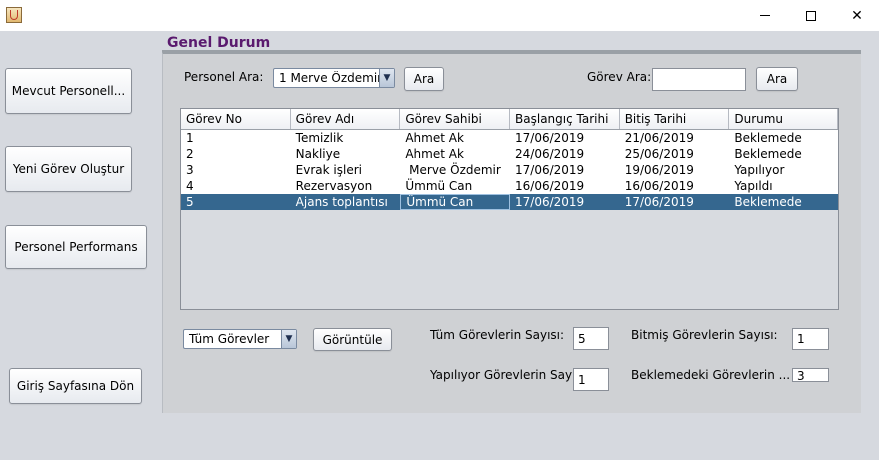 This screenshot has width=879, height=460. I want to click on task-search-label: Görev Ara:, so click(619, 77).